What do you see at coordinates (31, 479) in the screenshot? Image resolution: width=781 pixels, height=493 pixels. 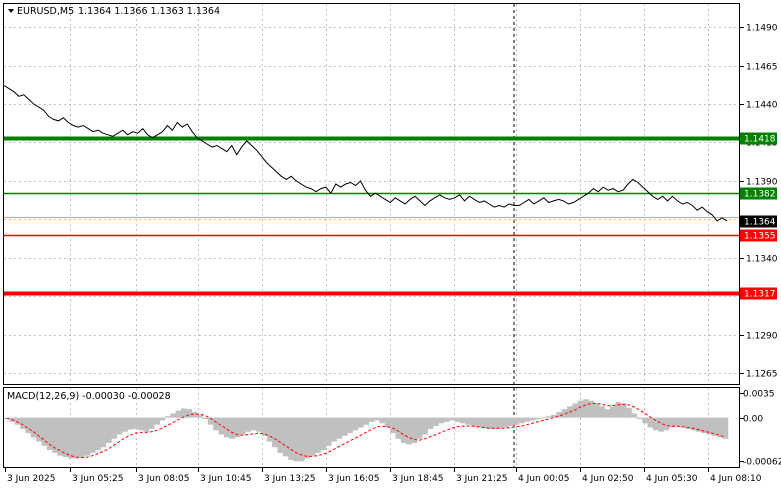 I see `time-tick-label: 3 Jun 2025` at bounding box center [31, 479].